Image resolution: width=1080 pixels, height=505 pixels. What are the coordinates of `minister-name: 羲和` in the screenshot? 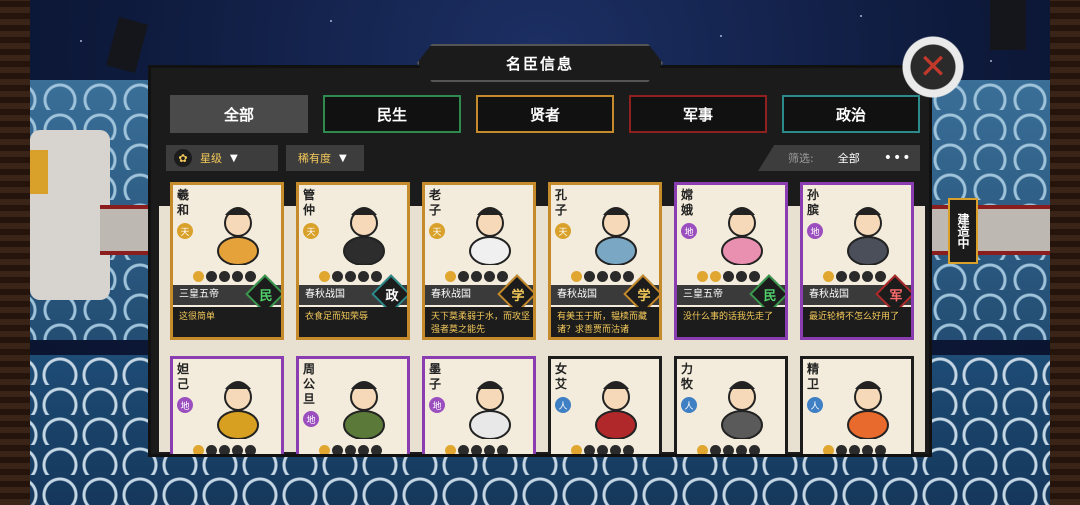 It's located at (183, 202).